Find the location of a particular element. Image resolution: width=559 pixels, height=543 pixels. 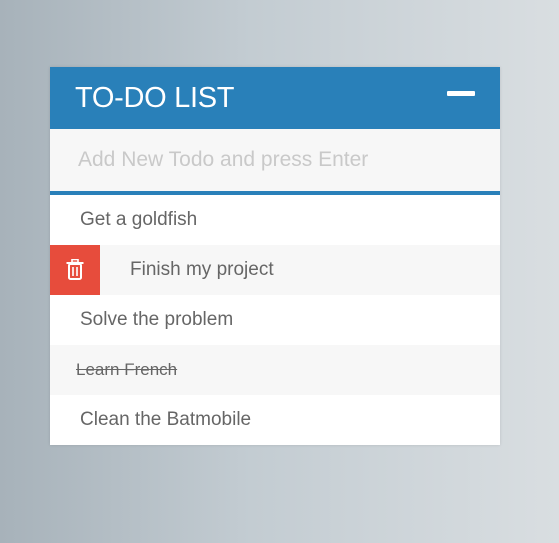

todo-item-clean-the-batmobile: Clean the Batmobile is located at coordinates (275, 420).